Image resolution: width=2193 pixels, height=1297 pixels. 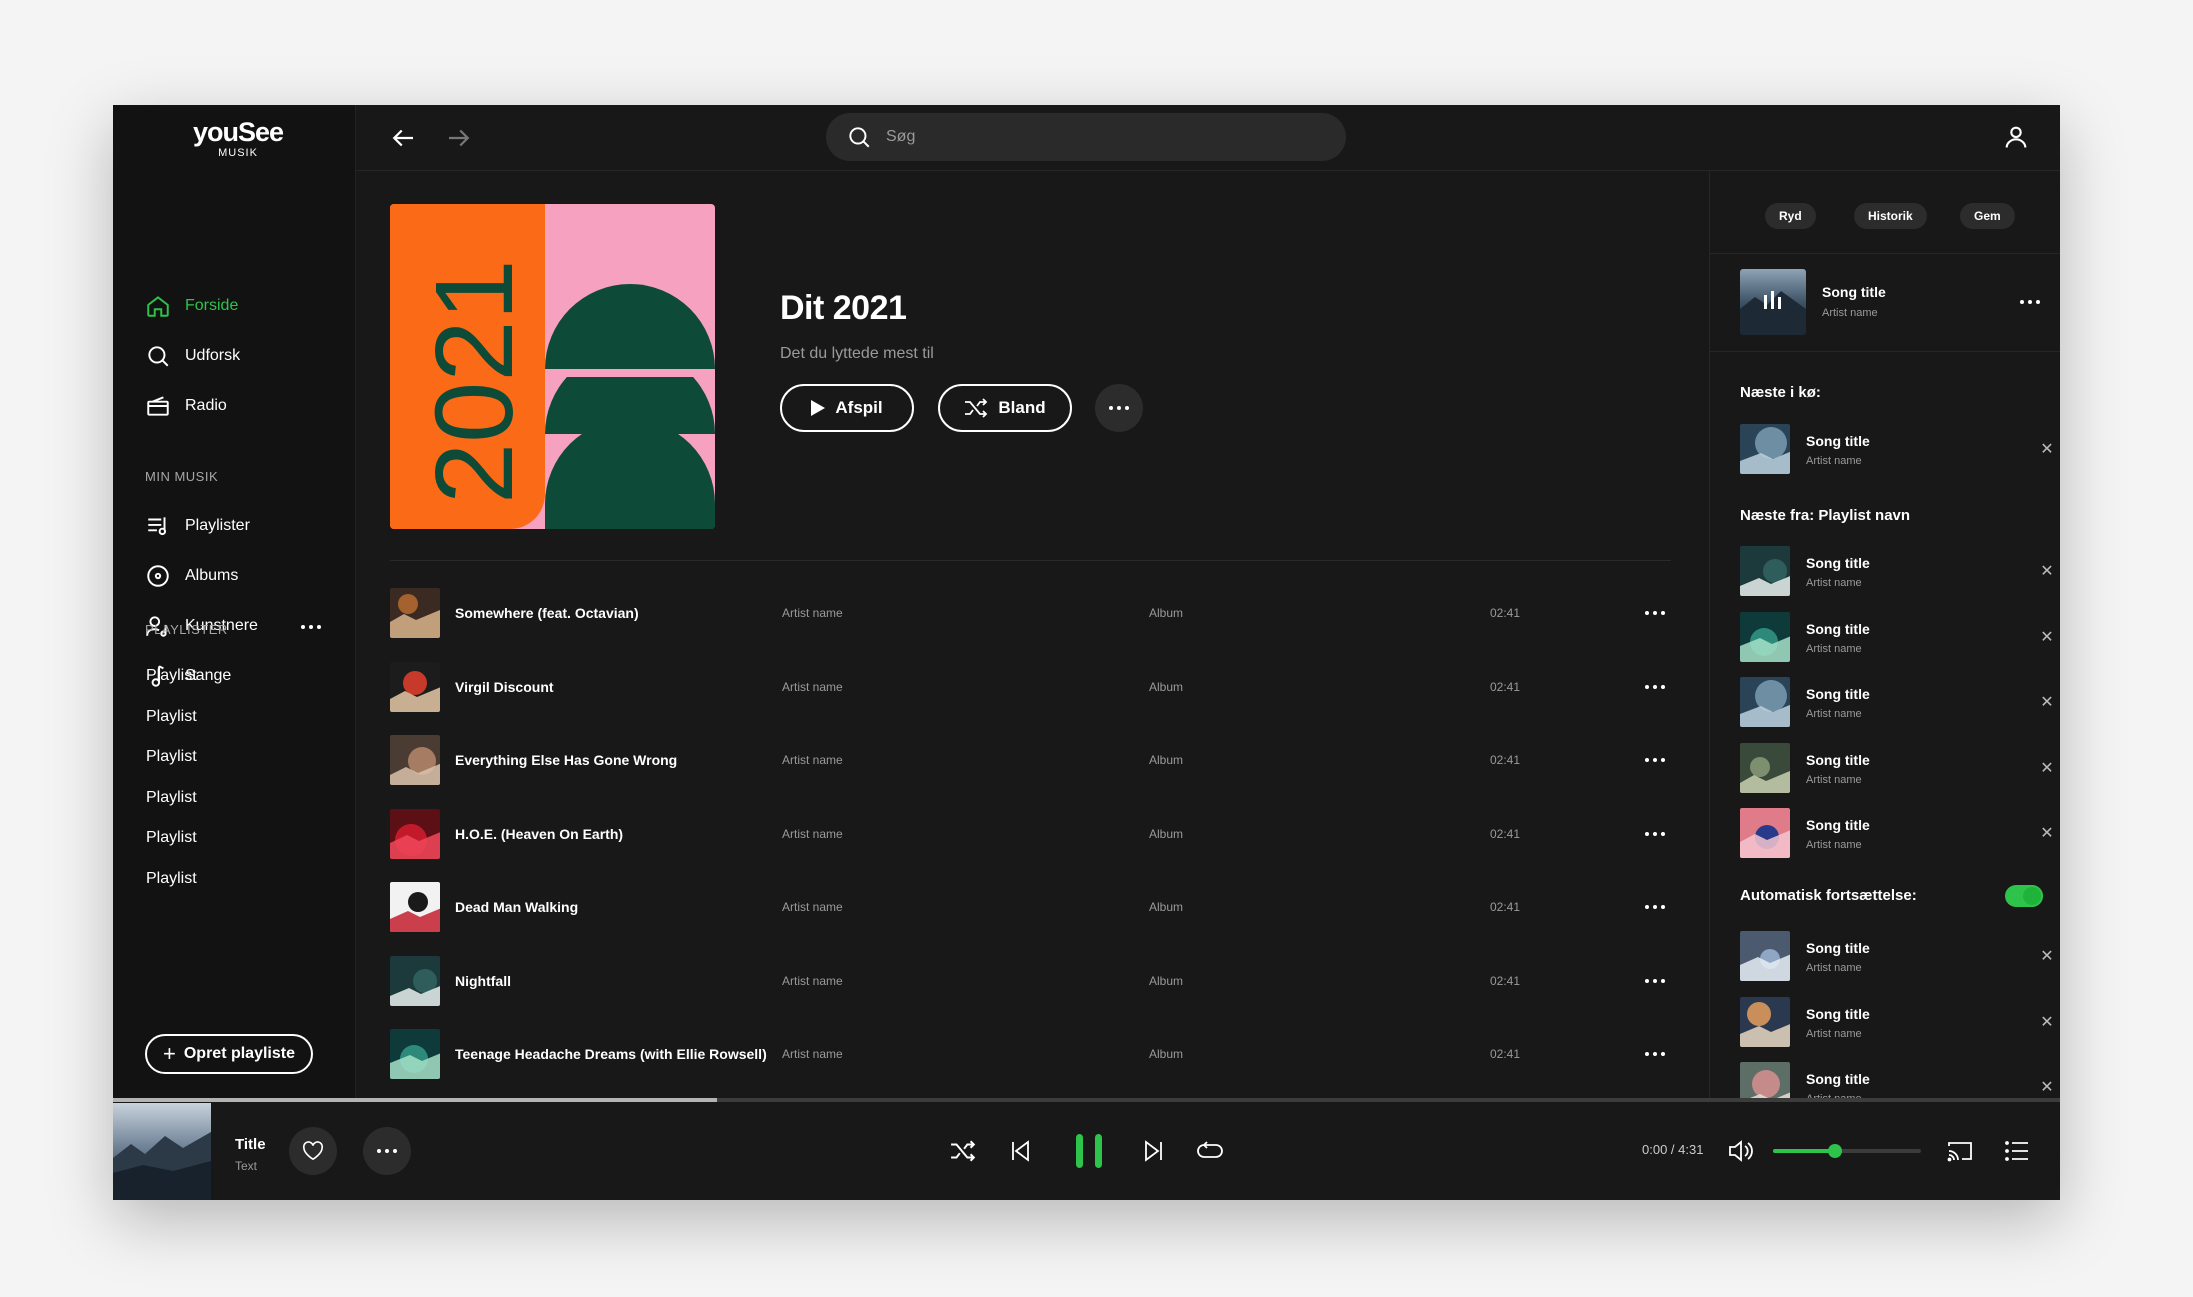 What do you see at coordinates (311, 627) in the screenshot?
I see `playlists-more-icon` at bounding box center [311, 627].